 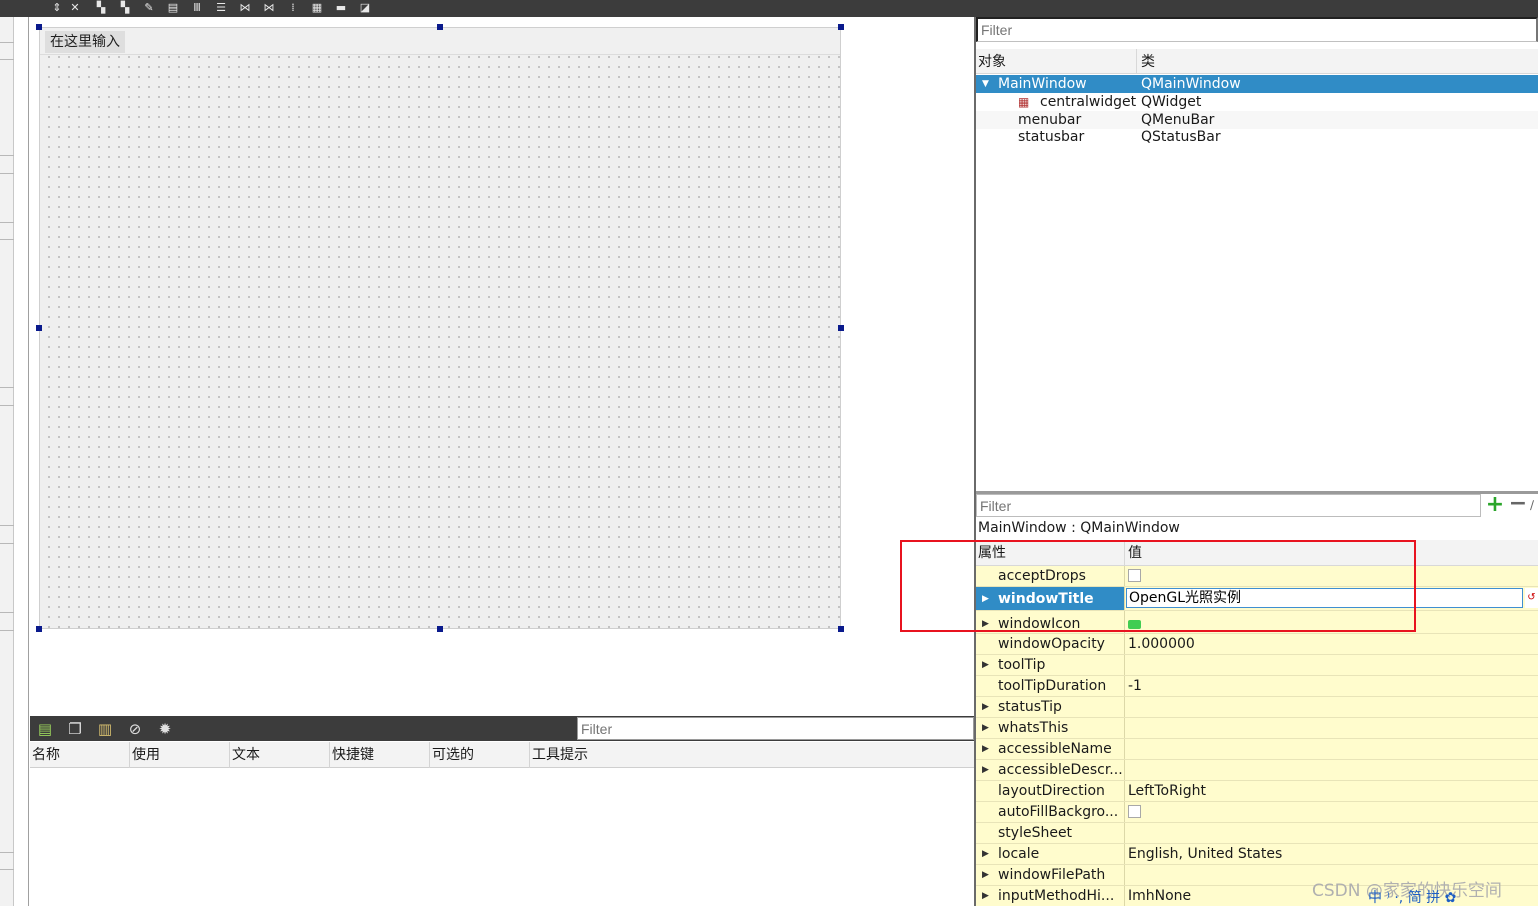 What do you see at coordinates (1051, 137) in the screenshot?
I see `object-name: statusbar` at bounding box center [1051, 137].